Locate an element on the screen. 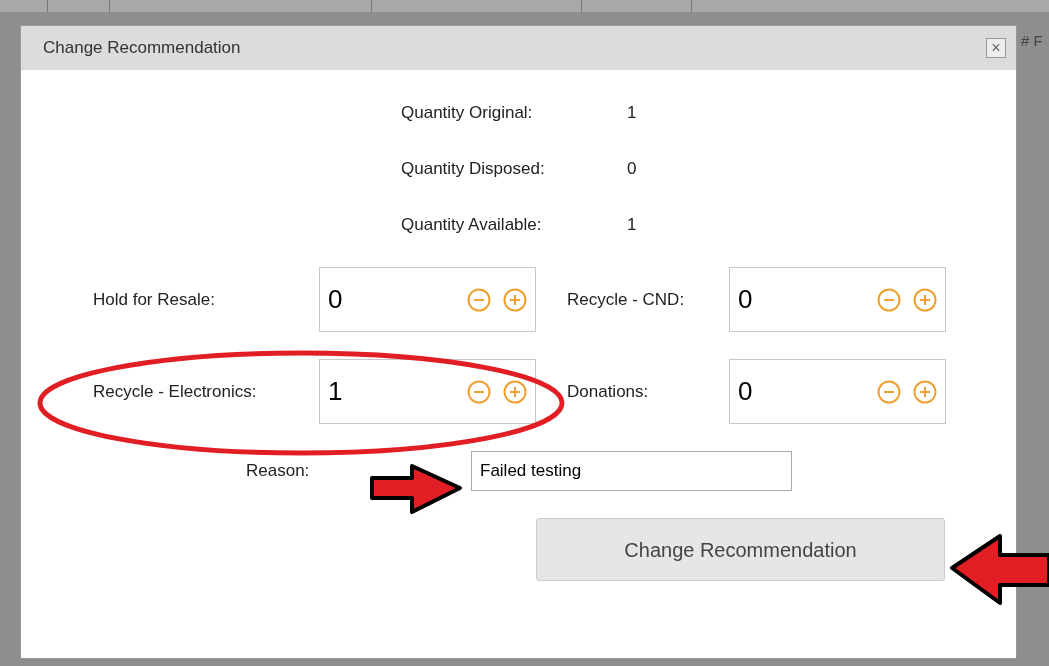 The width and height of the screenshot is (1049, 666). field-label: Recycle - CND: is located at coordinates (626, 299).